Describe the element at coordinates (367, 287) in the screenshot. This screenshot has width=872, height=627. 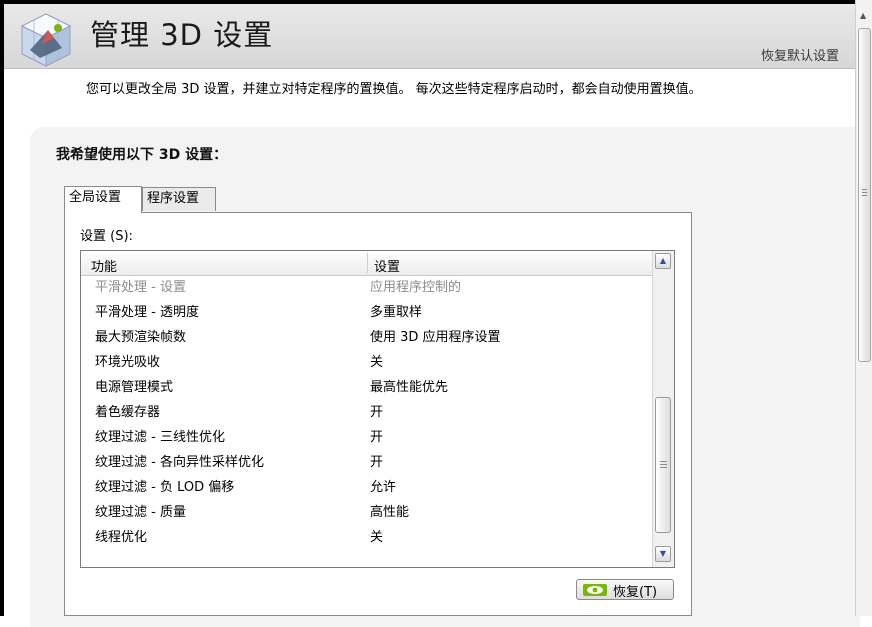
I see `list-row: 平滑处理 - 设置 应用程序控制的` at that location.